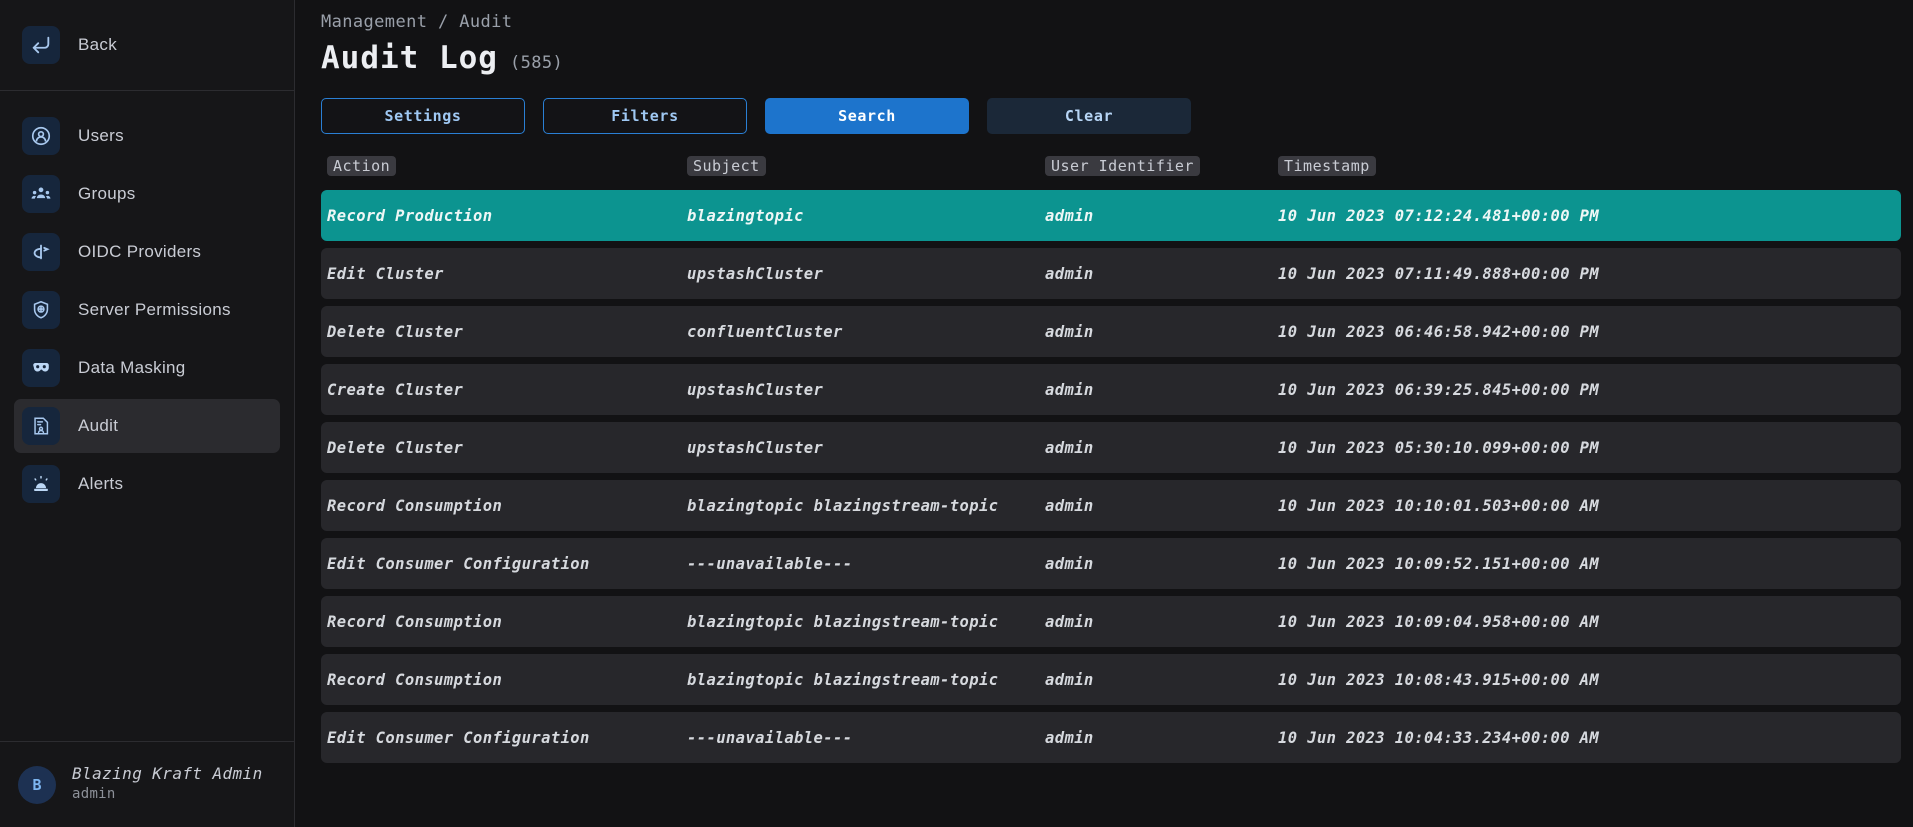  I want to click on sidebar-item-label-groups: Groups, so click(107, 193).